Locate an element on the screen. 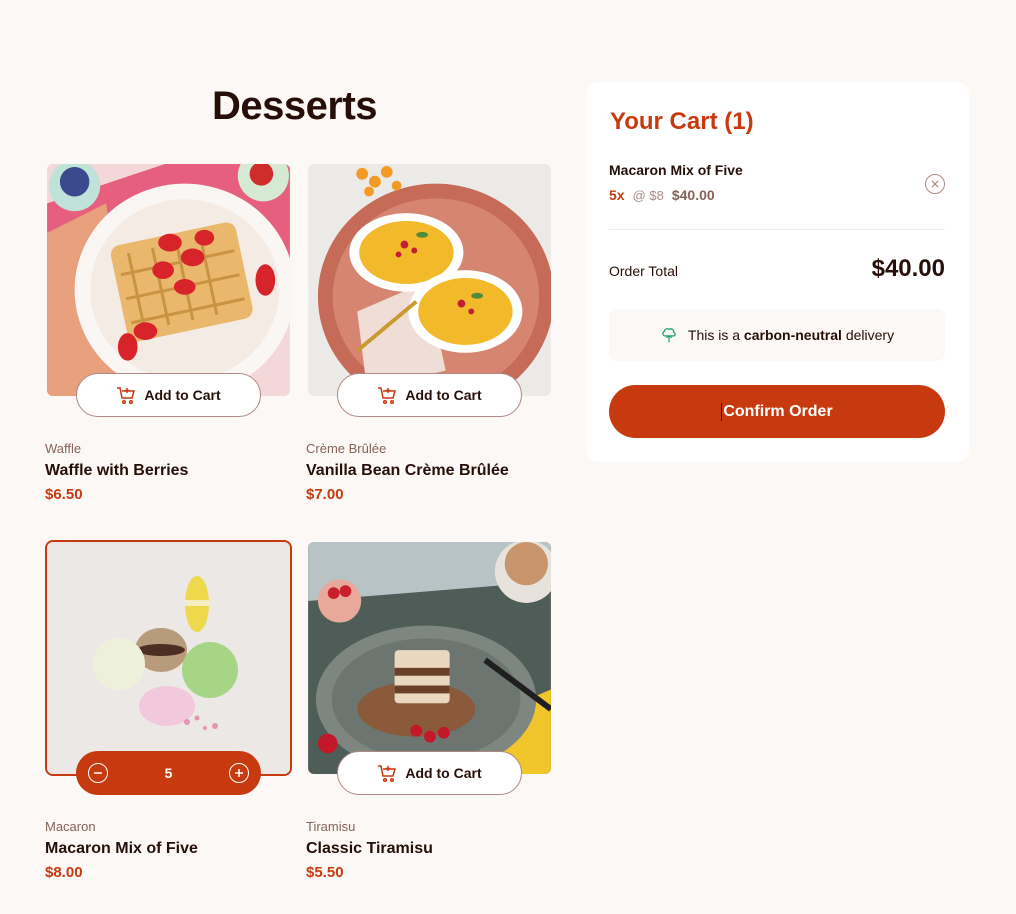 This screenshot has width=1016, height=914. carbon-note-text: This is a carbon-neutral delivery is located at coordinates (791, 335).